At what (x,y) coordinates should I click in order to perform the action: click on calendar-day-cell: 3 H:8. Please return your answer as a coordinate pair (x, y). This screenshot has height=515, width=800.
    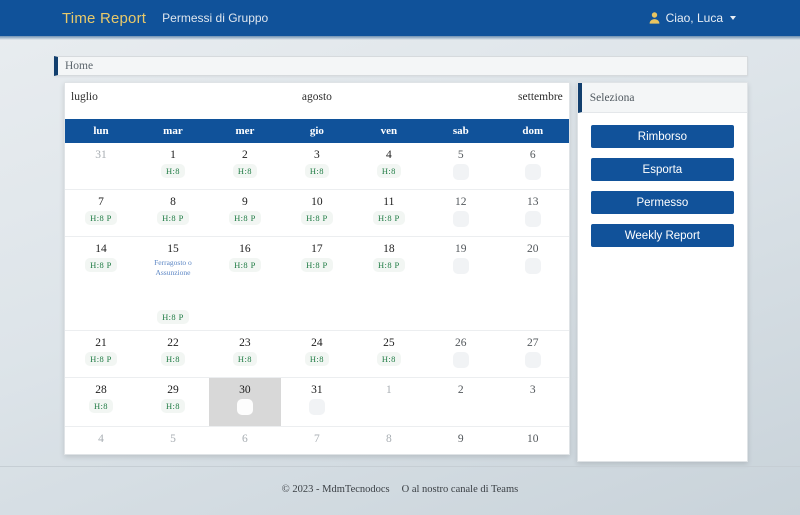
    Looking at the image, I should click on (316, 166).